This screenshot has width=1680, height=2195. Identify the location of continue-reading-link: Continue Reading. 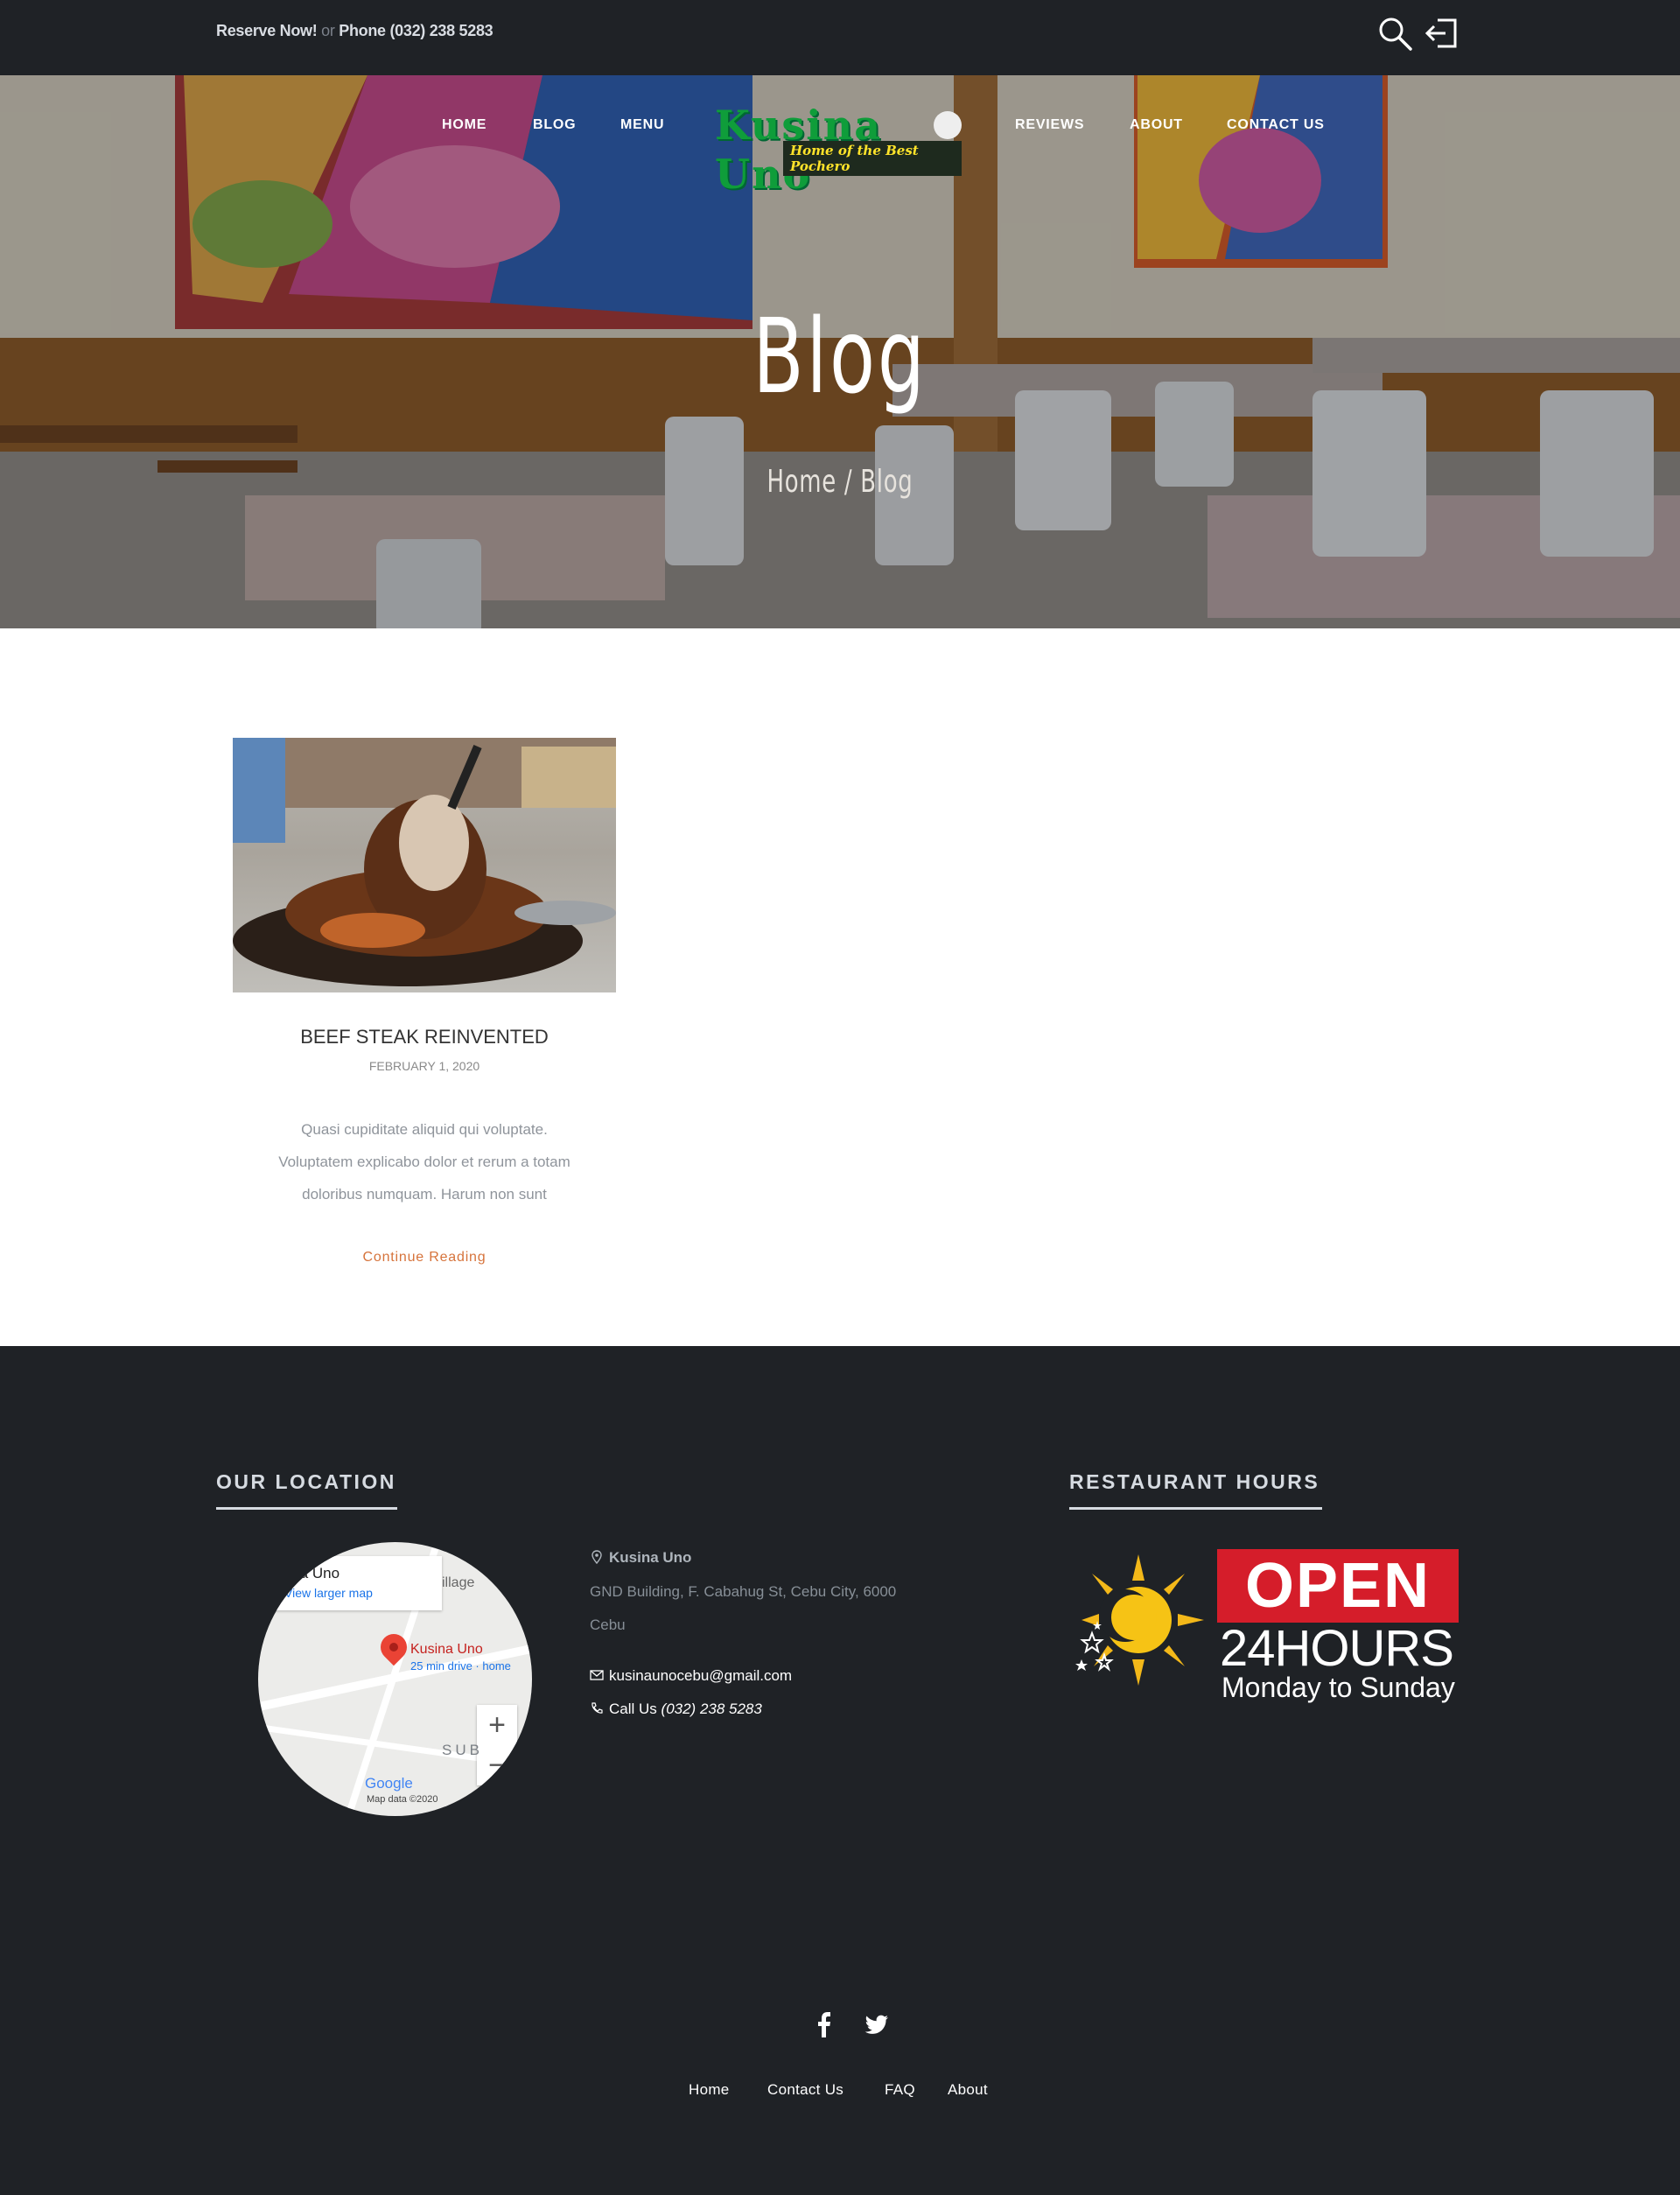
(424, 1258).